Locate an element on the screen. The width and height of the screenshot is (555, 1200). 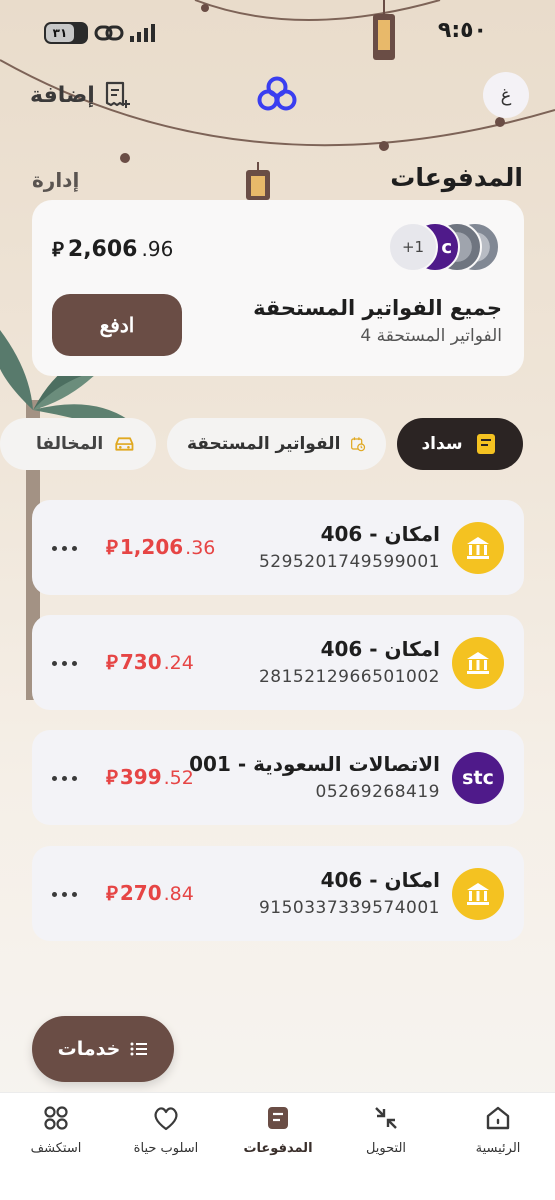
payments-icon is located at coordinates (278, 1118).